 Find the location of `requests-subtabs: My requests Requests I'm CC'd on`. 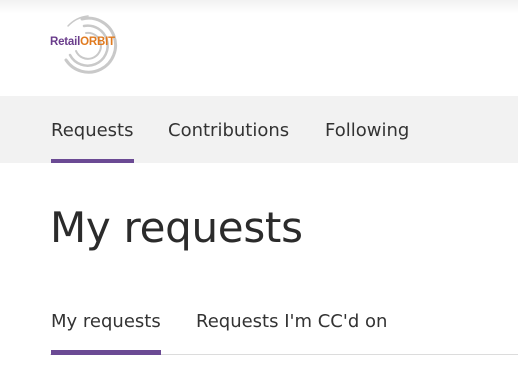

requests-subtabs: My requests Requests I'm CC'd on is located at coordinates (284, 327).